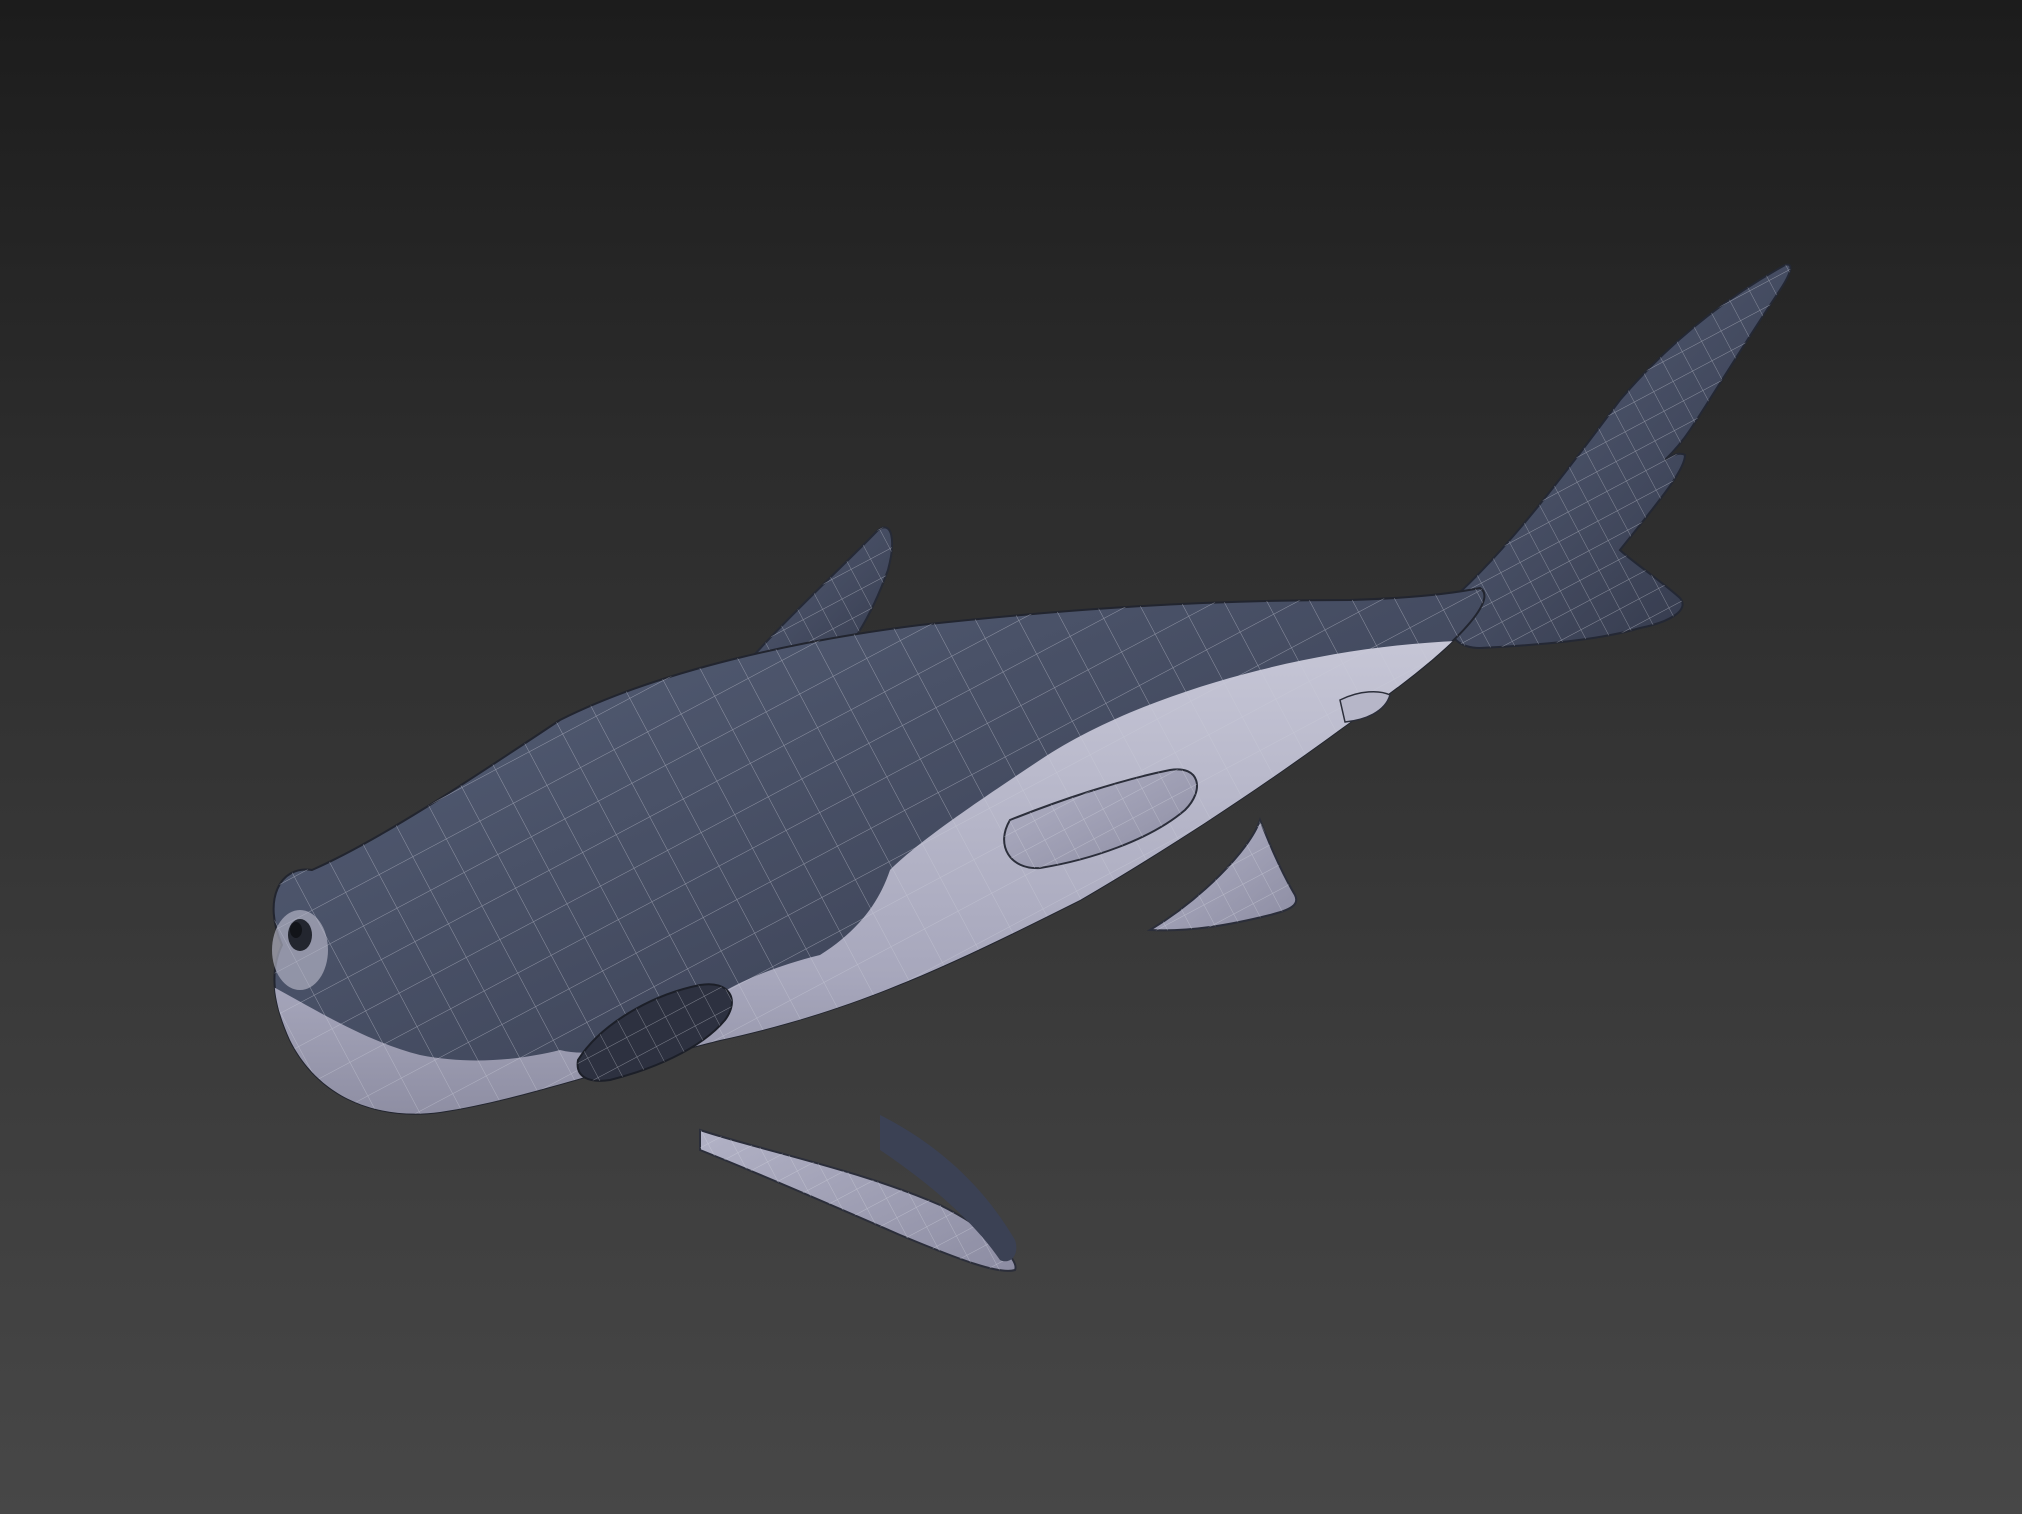  I want to click on pectoral-fin, so click(858, 1193).